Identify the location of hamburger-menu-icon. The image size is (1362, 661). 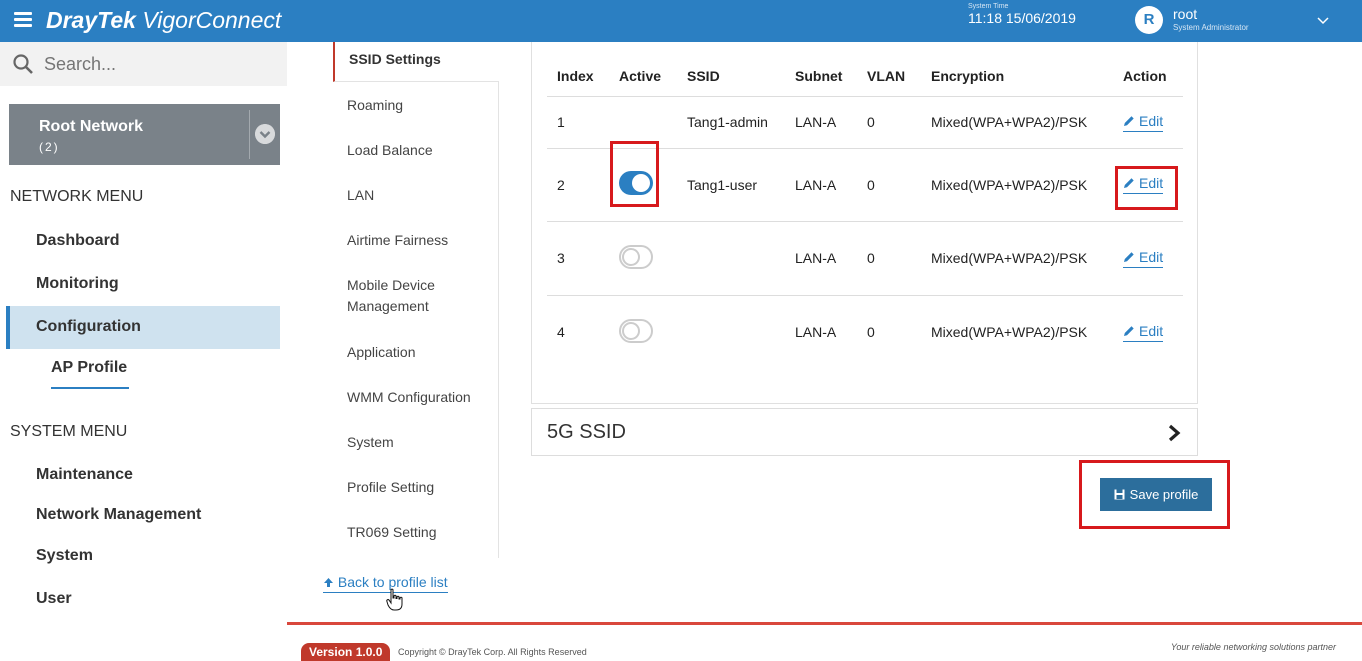
(23, 20).